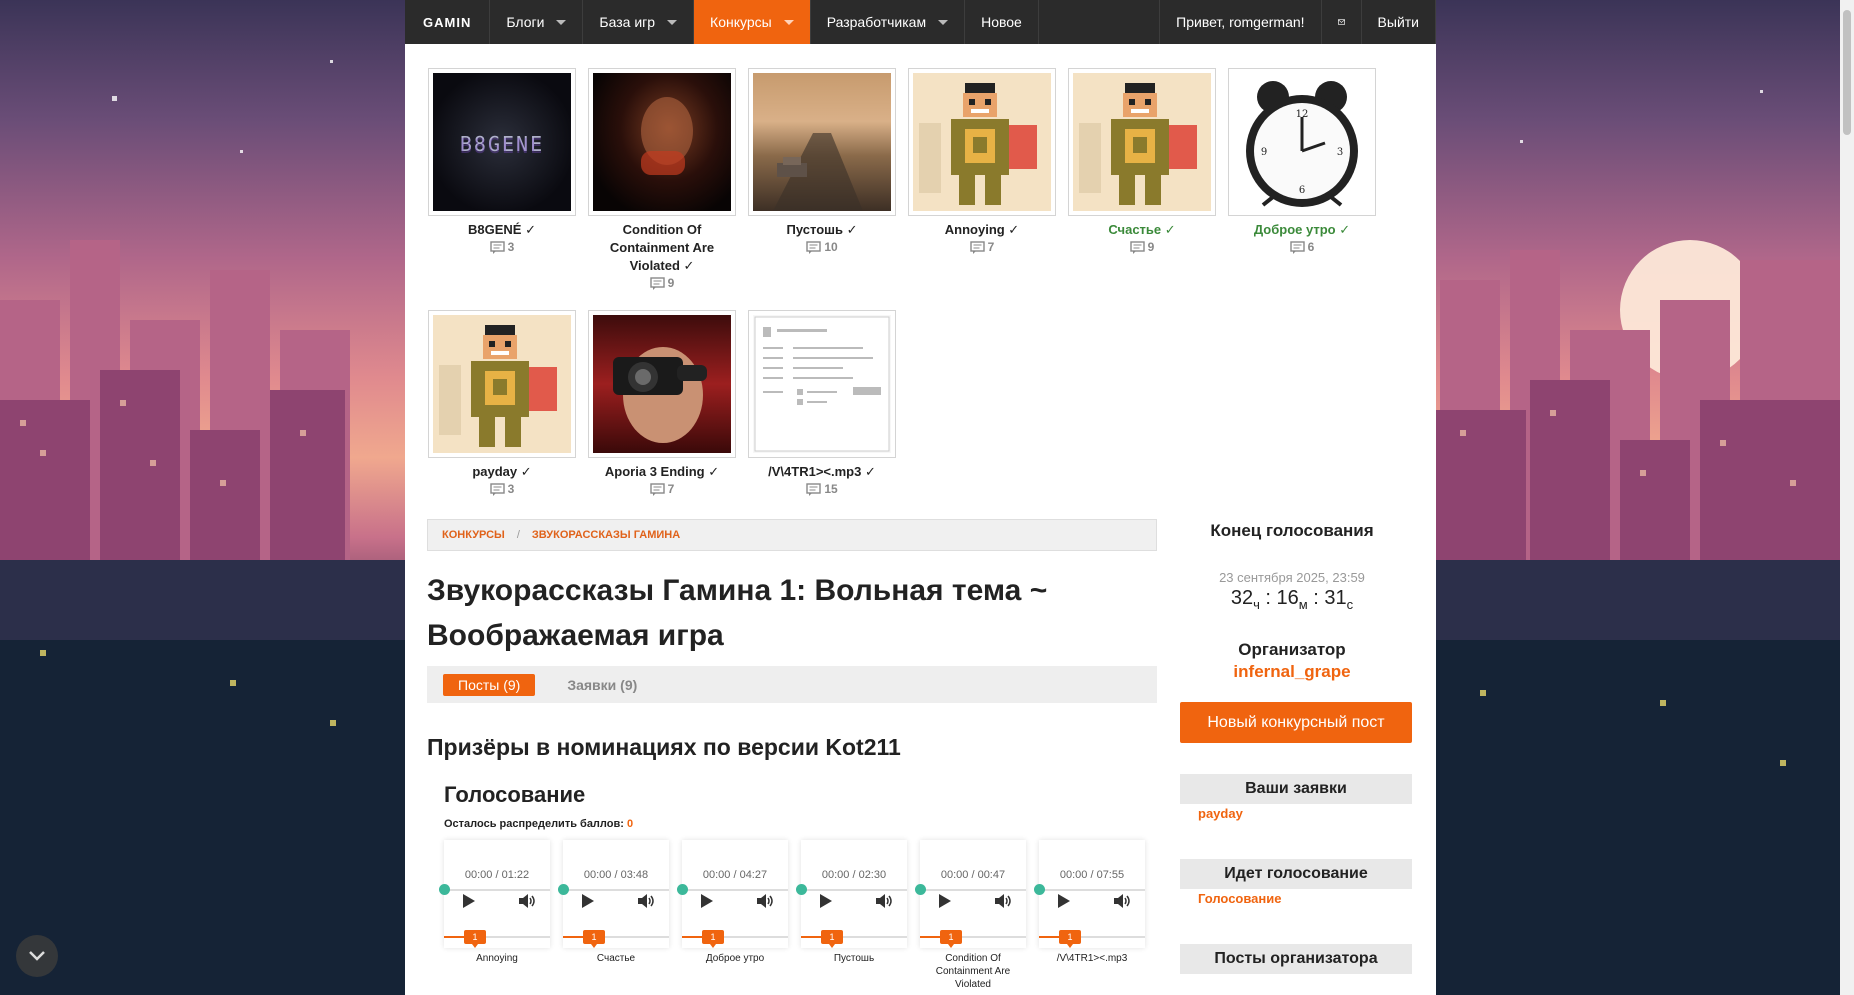  What do you see at coordinates (1302, 230) in the screenshot?
I see `entry-title: Доброе утро ✓` at bounding box center [1302, 230].